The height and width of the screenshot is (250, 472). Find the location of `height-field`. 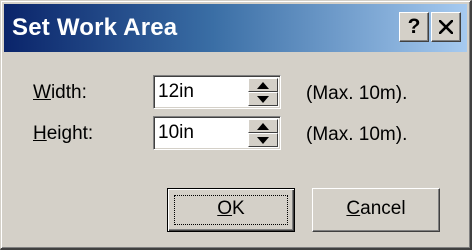

height-field is located at coordinates (217, 133).